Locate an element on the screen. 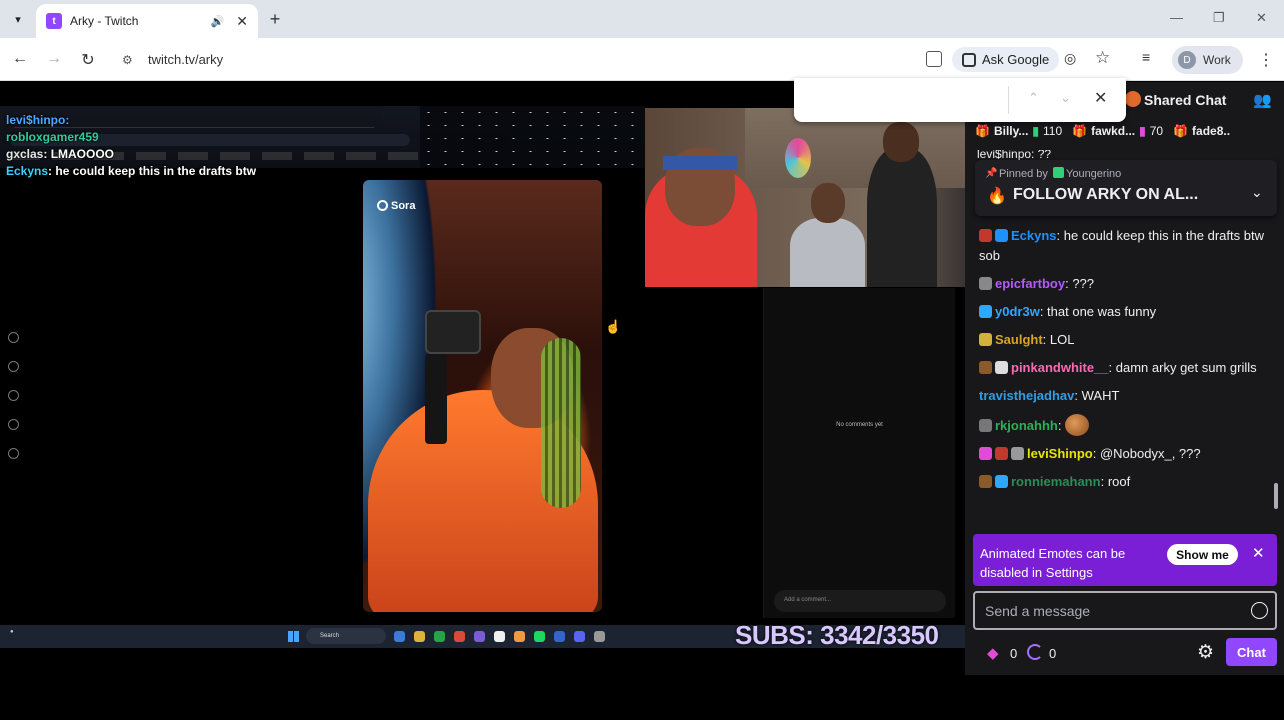  reading-mode-icon is located at coordinates (934, 59).